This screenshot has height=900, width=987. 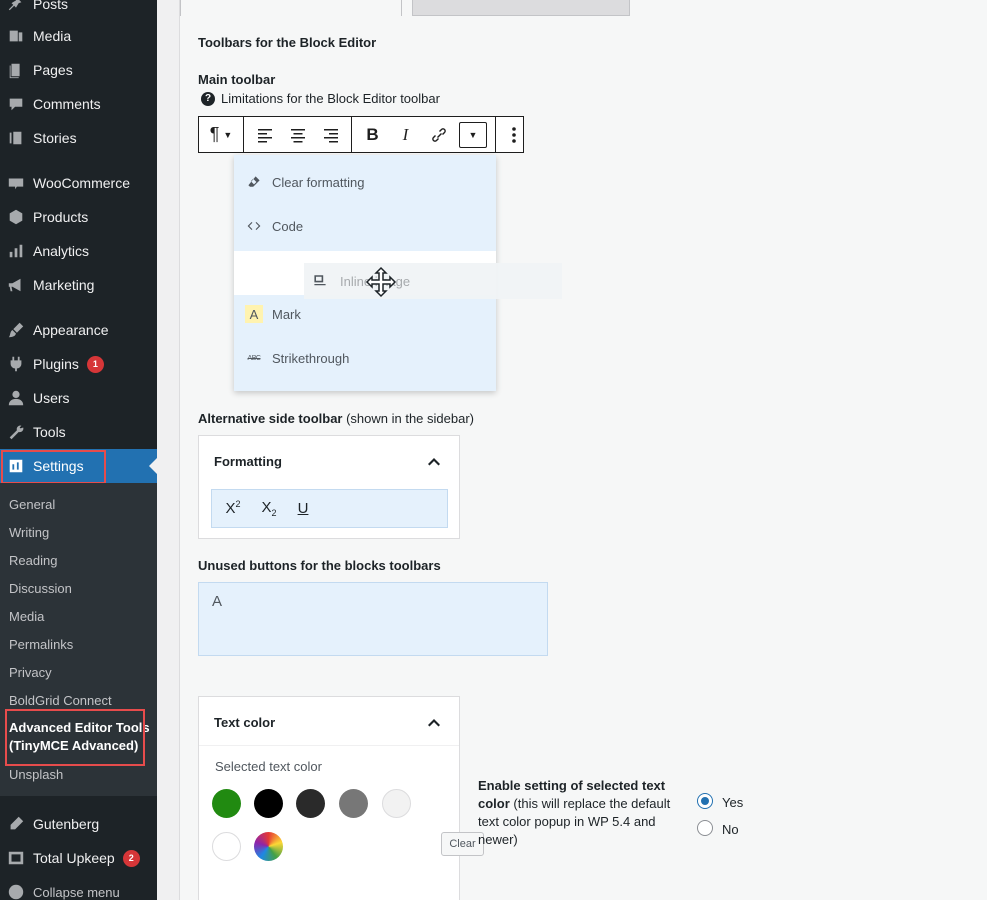 What do you see at coordinates (78, 36) in the screenshot?
I see `menu-item-media: Media` at bounding box center [78, 36].